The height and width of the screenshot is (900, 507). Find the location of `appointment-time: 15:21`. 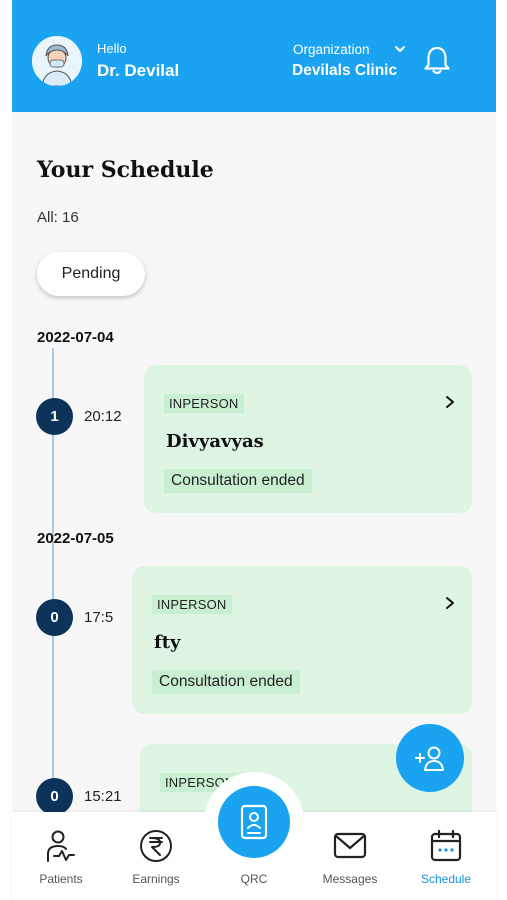

appointment-time: 15:21 is located at coordinates (103, 796).